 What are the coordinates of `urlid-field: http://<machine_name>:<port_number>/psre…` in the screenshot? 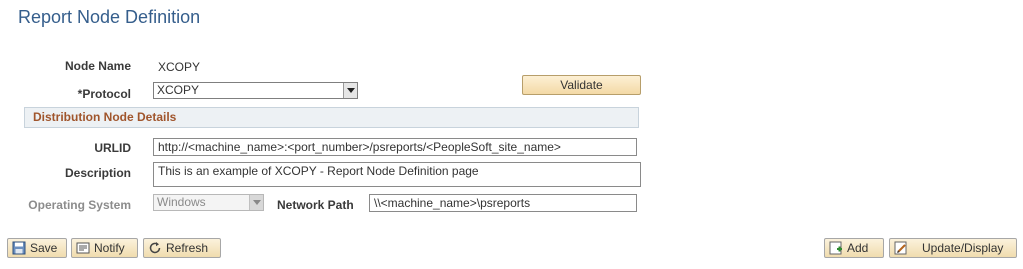 It's located at (395, 147).